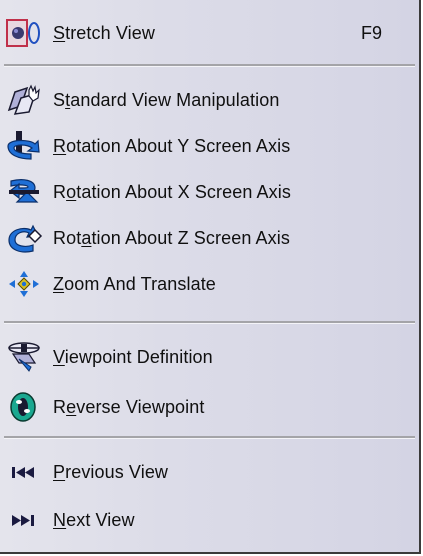 Image resolution: width=423 pixels, height=556 pixels. Describe the element at coordinates (67, 237) in the screenshot. I see `menu-item-label-pre: Rot` at that location.